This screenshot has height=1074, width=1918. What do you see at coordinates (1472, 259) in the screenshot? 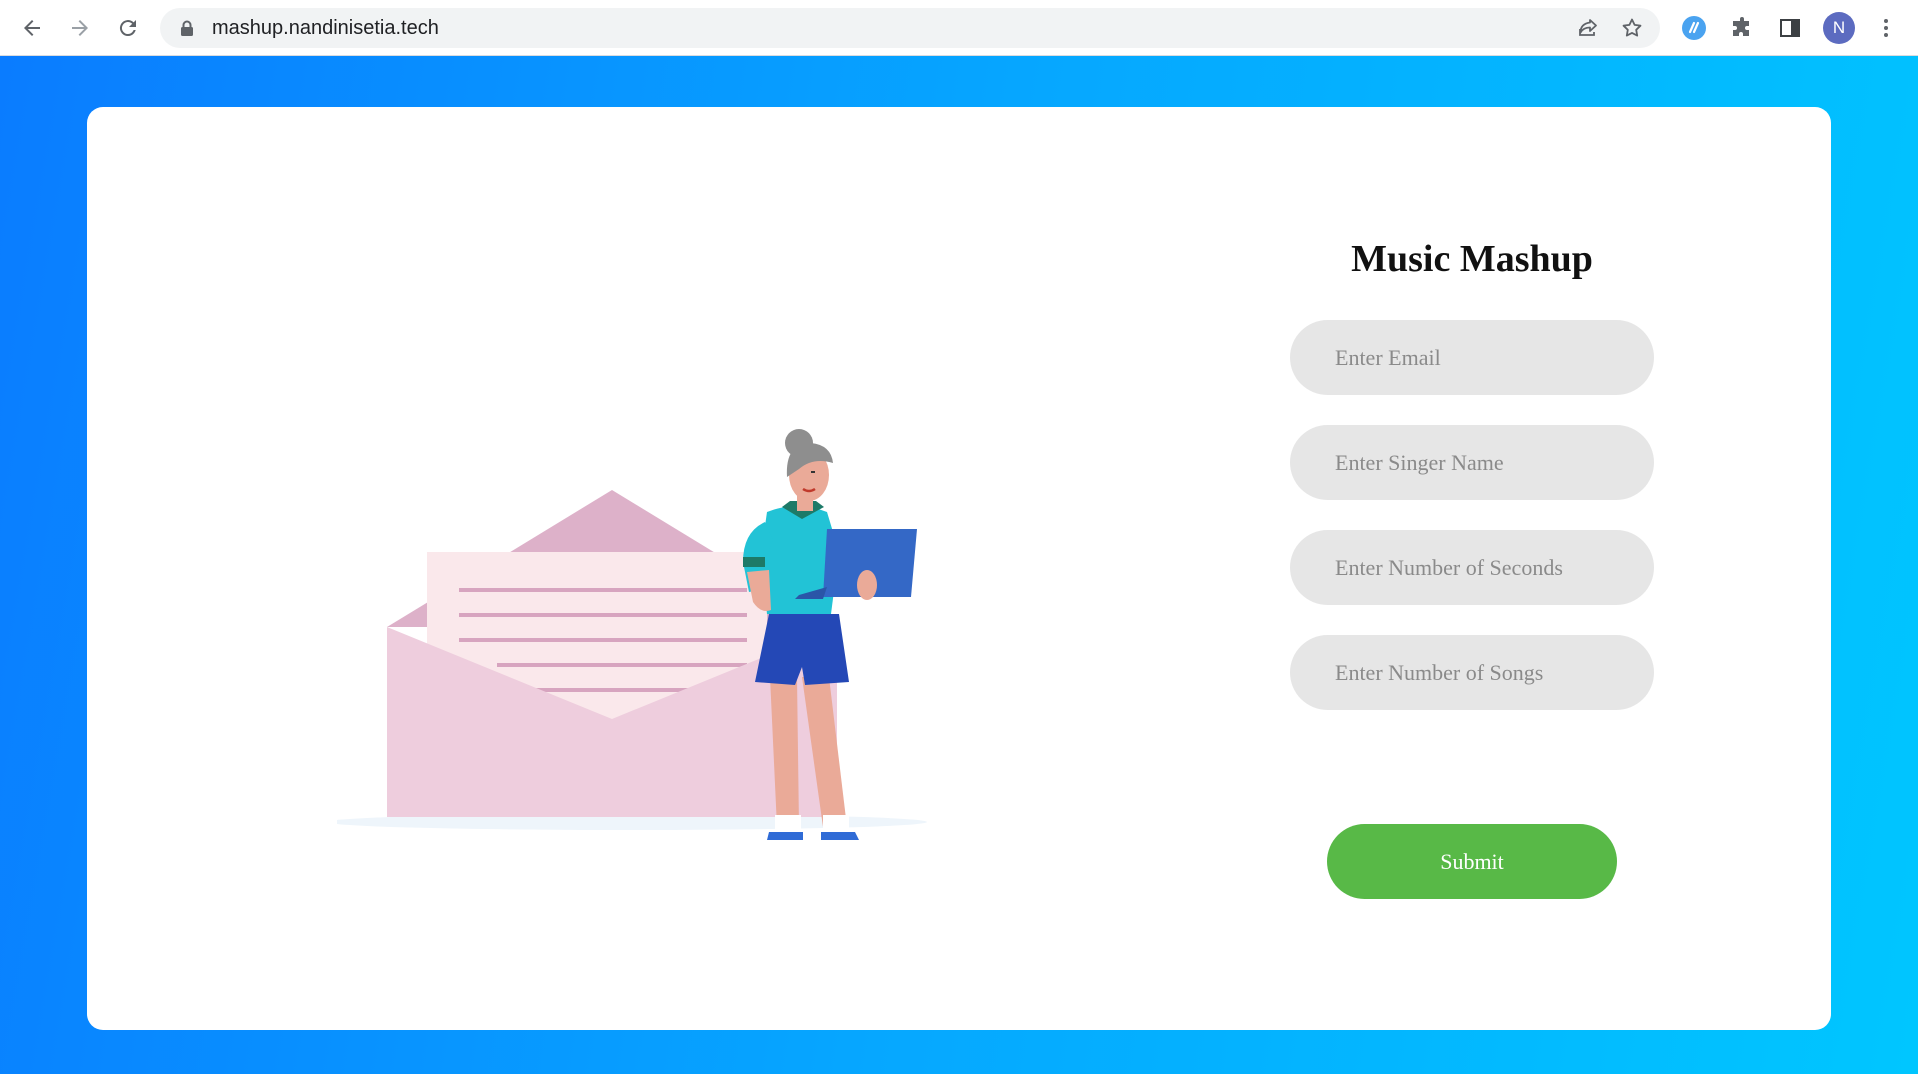
I see `page-title: Music Mashup` at bounding box center [1472, 259].